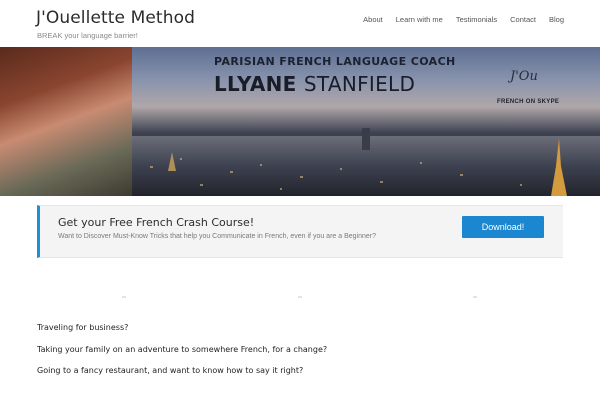  What do you see at coordinates (503, 227) in the screenshot?
I see `download-button: Download!` at bounding box center [503, 227].